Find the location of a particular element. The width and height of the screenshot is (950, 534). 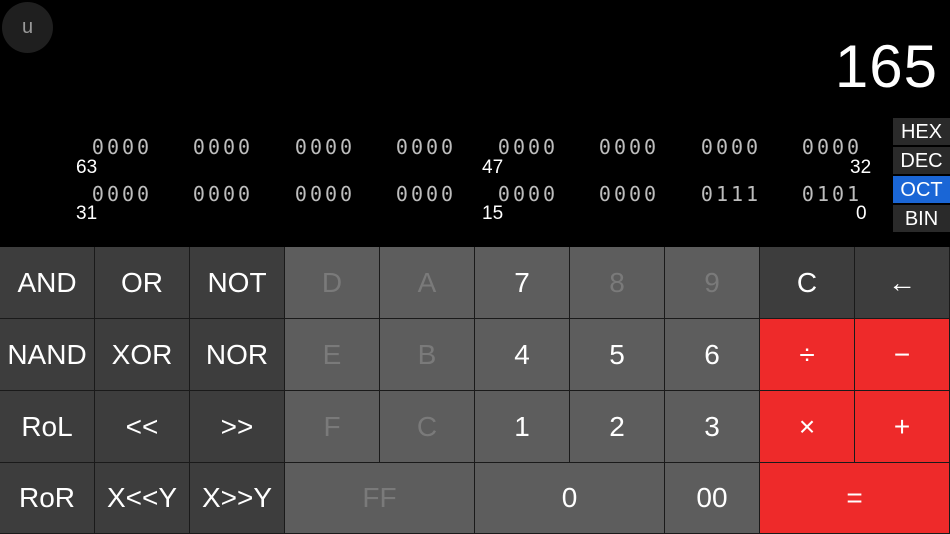

hex-a-key: A is located at coordinates (427, 283).